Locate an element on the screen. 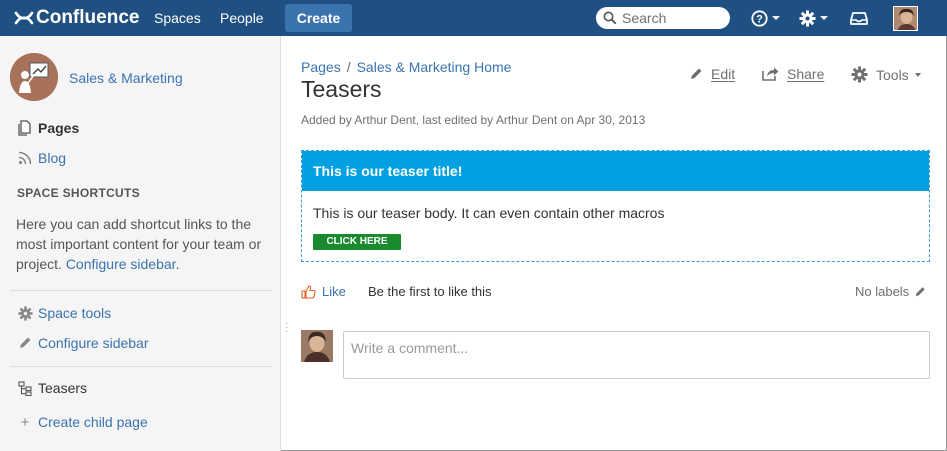 This screenshot has height=451, width=947. like-button: Like is located at coordinates (323, 291).